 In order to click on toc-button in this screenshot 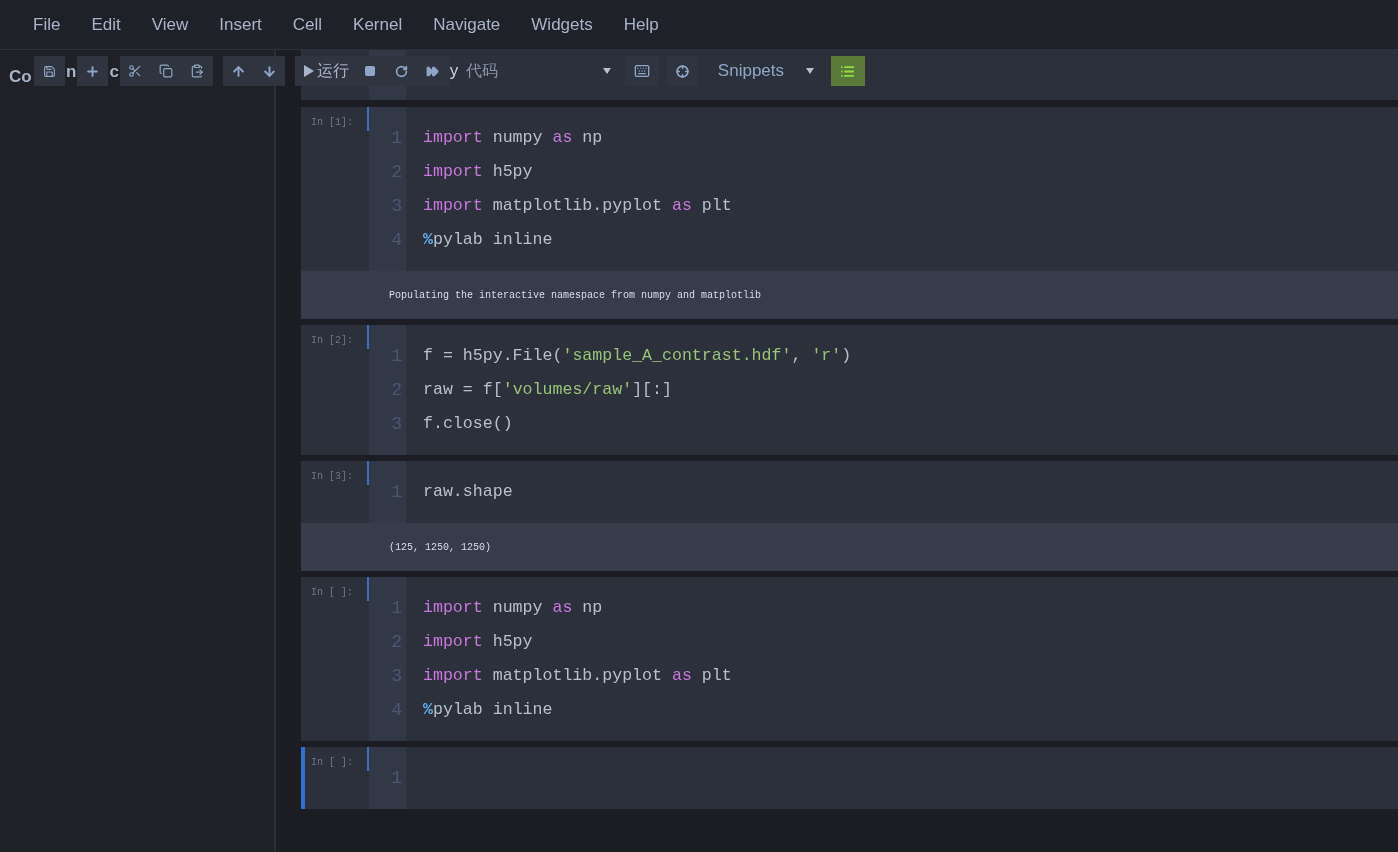, I will do `click(847, 71)`.